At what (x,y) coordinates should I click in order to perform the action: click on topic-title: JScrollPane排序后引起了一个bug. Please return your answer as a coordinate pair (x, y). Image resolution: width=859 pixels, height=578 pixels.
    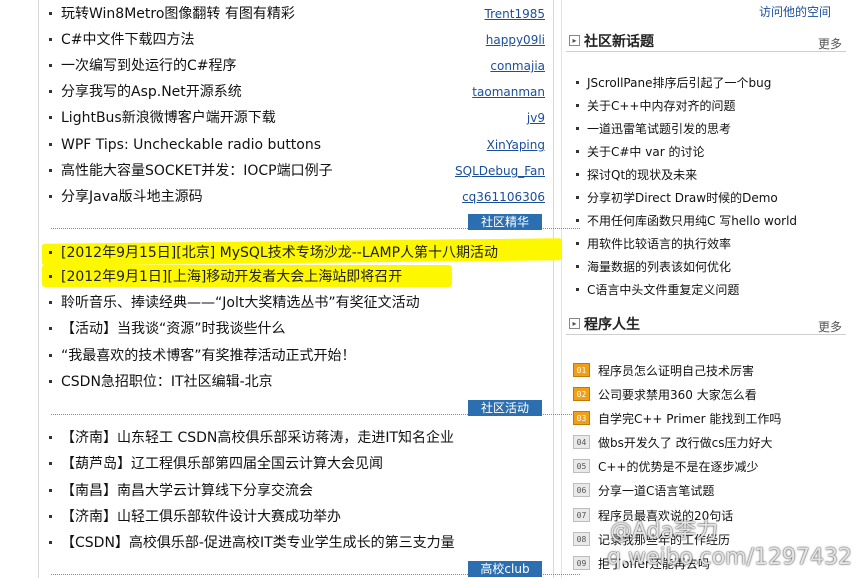
    Looking at the image, I should click on (679, 83).